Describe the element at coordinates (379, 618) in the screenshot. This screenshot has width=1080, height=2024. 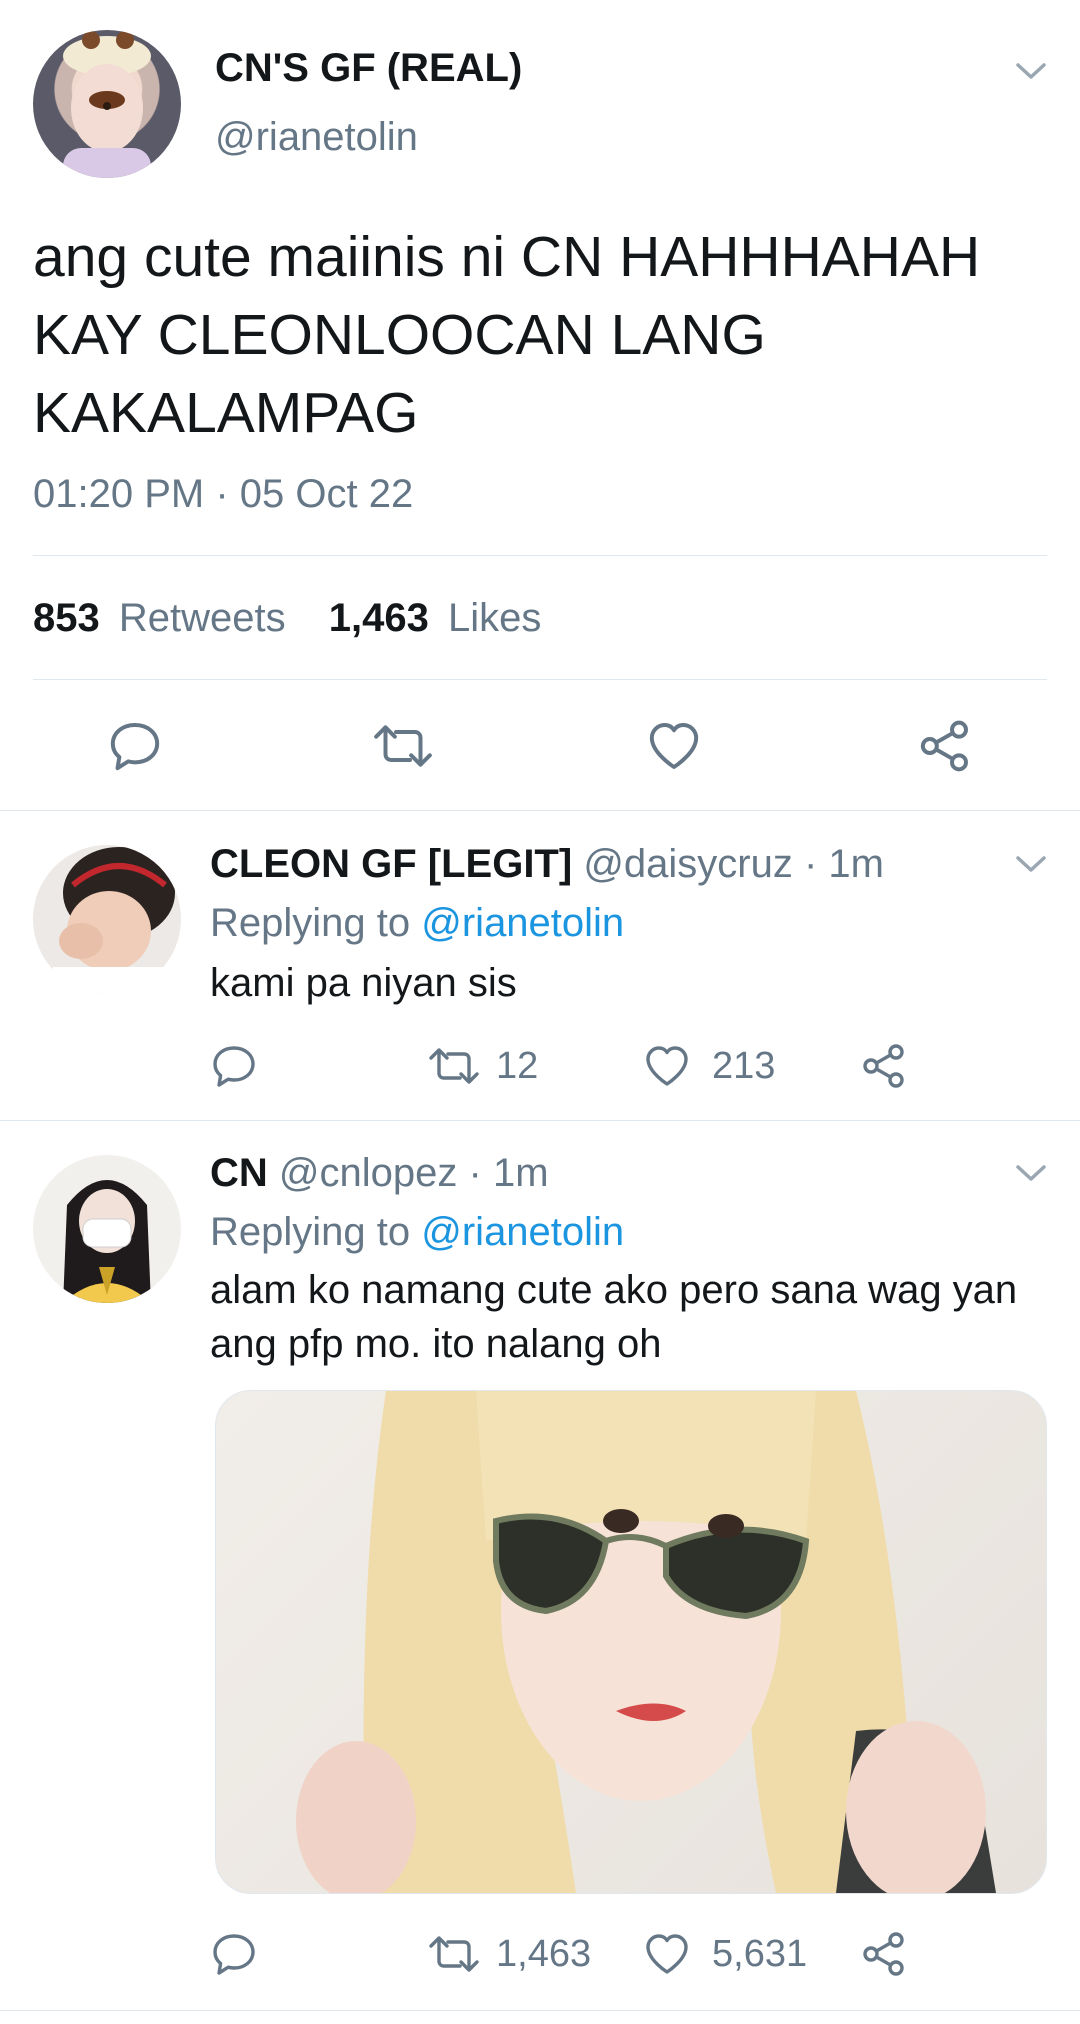
I see `likes-count: 1,463` at that location.